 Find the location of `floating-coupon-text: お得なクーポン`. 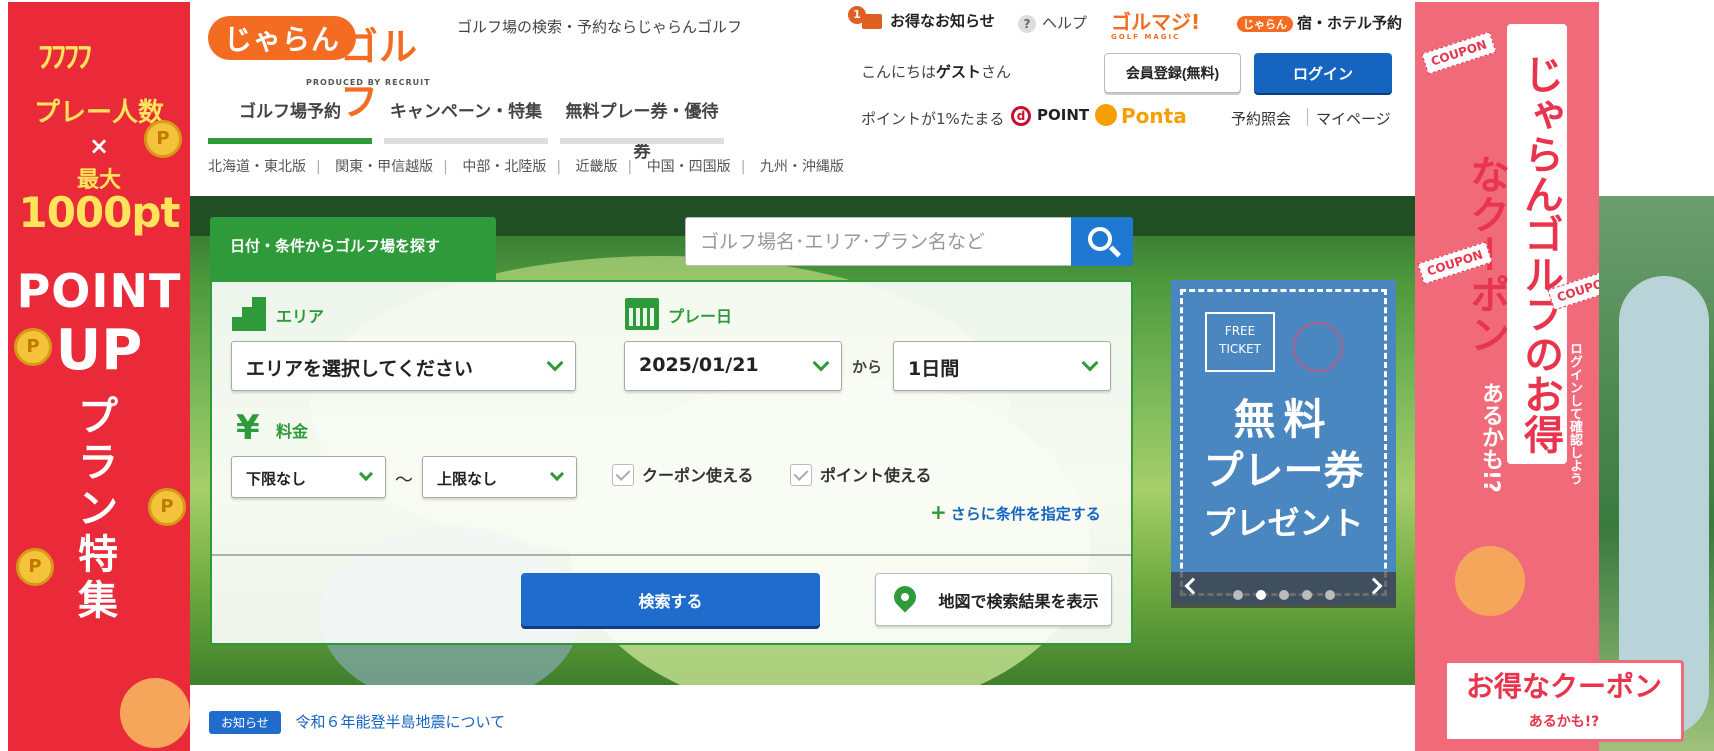

floating-coupon-text: お得なクーポン is located at coordinates (1563, 686).